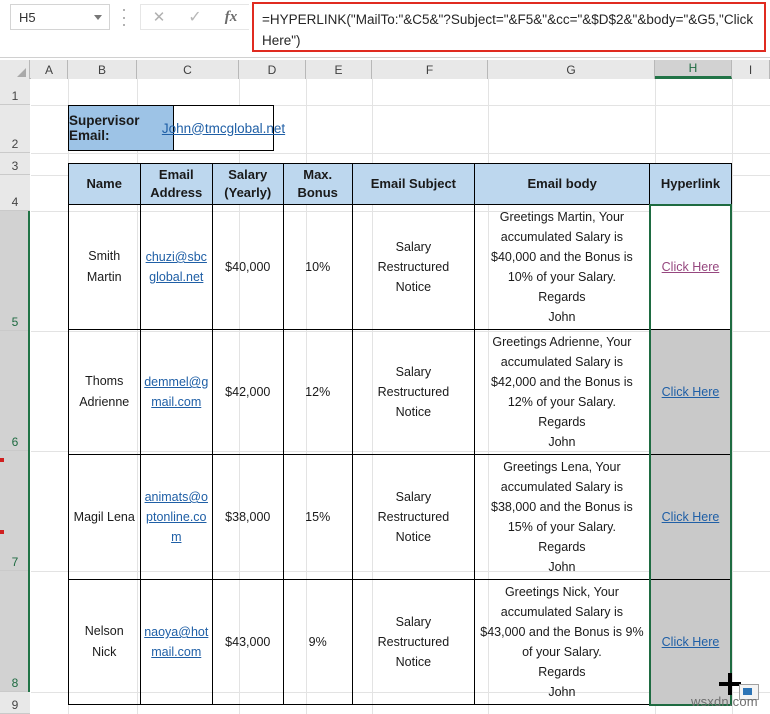 This screenshot has height=714, width=770. Describe the element at coordinates (248, 517) in the screenshot. I see `cell-salary: $38,000` at that location.